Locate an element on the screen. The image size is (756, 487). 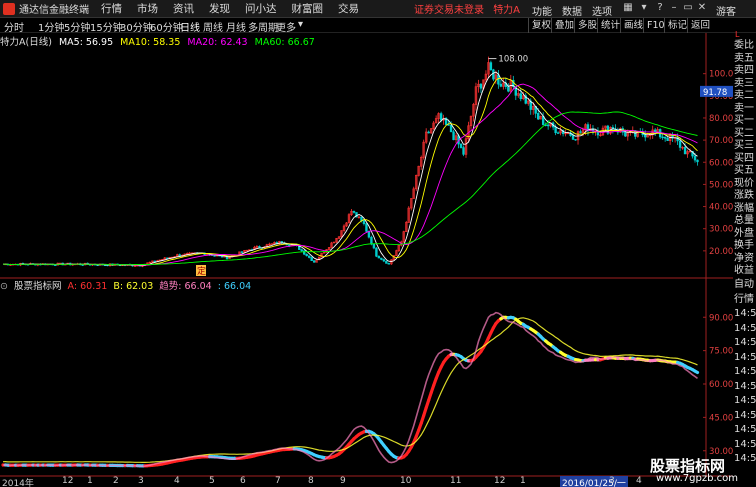
ma60-label: MA60: 66.67 is located at coordinates (284, 42).